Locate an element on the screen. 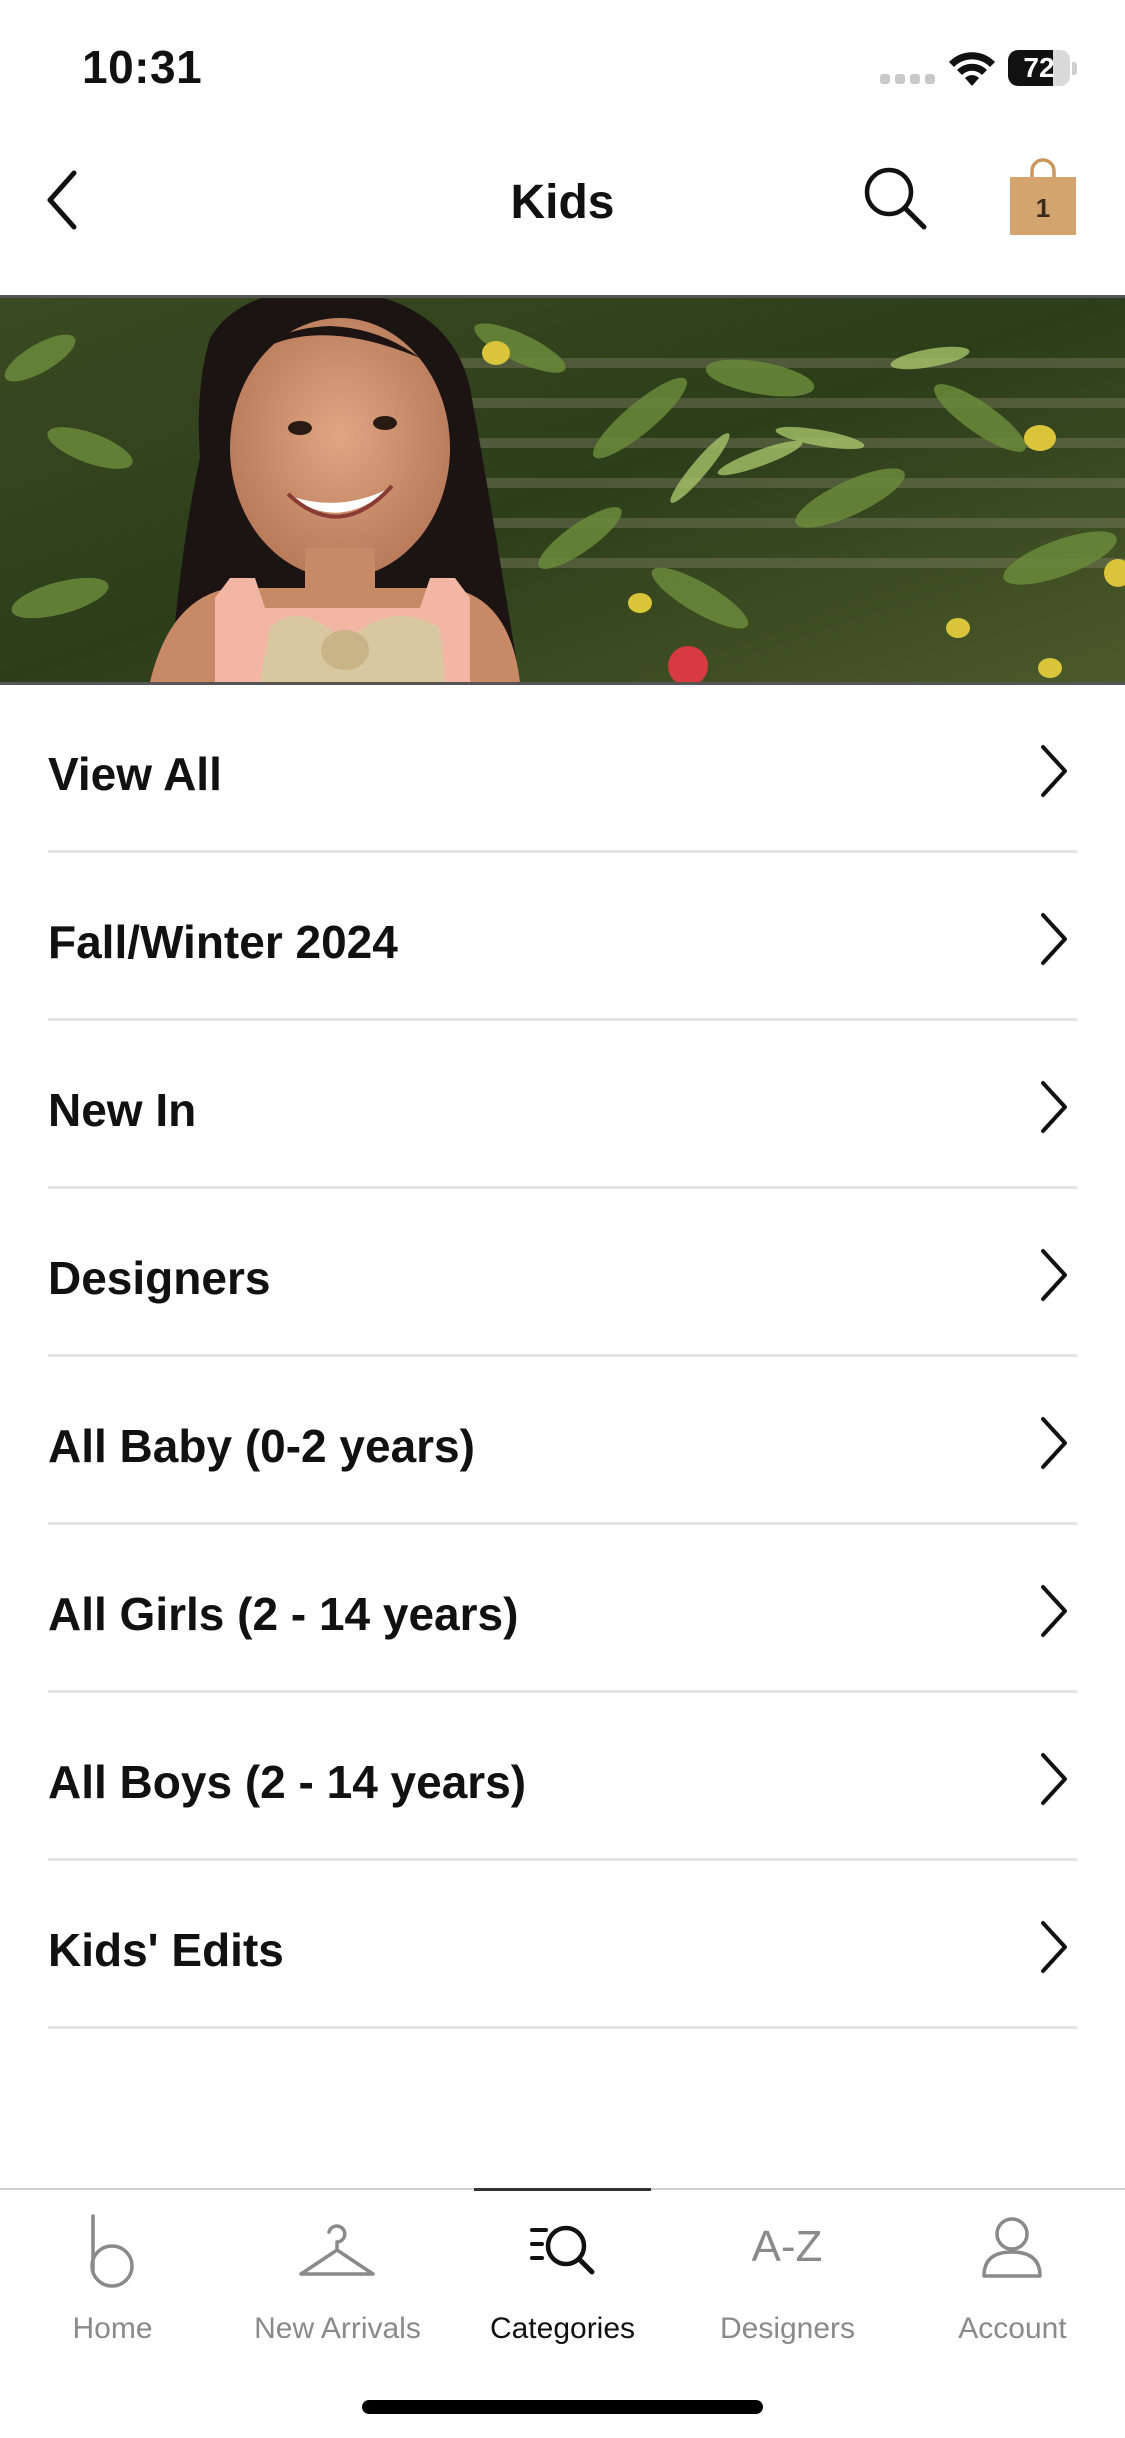 Image resolution: width=1125 pixels, height=2438 pixels. tab-home: Home is located at coordinates (112, 2275).